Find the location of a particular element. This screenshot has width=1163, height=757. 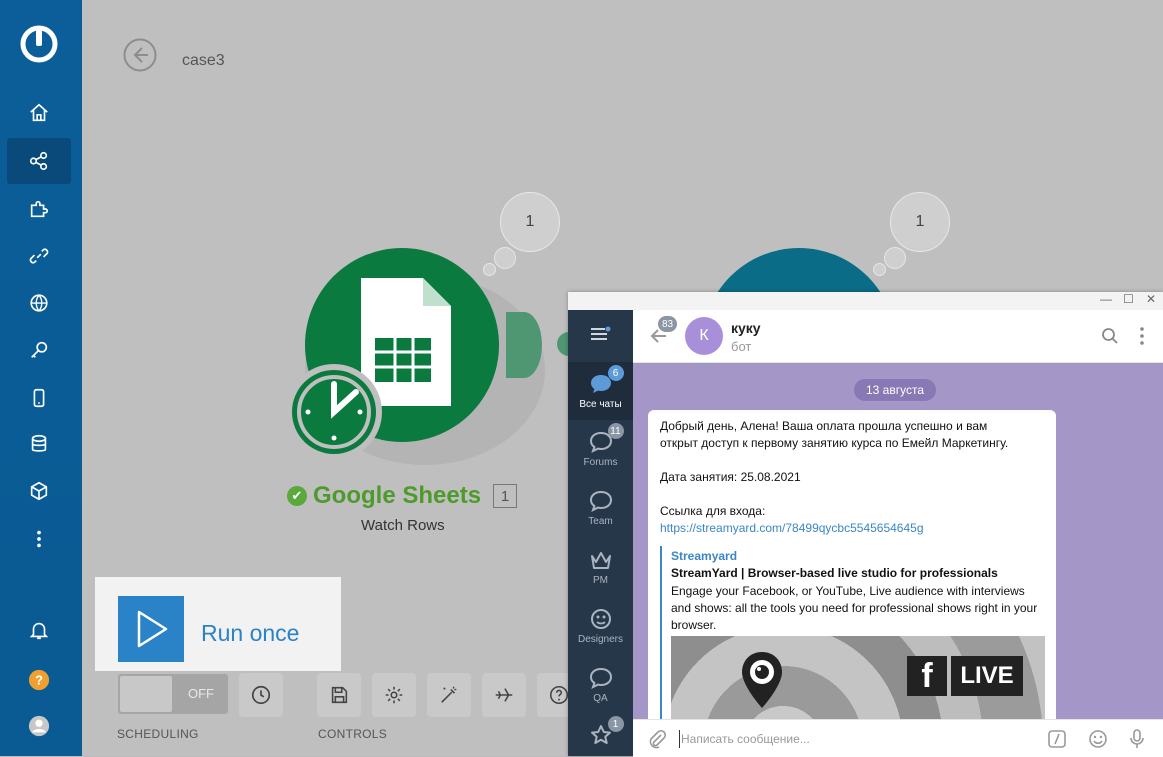

crown-icon is located at coordinates (600, 560).